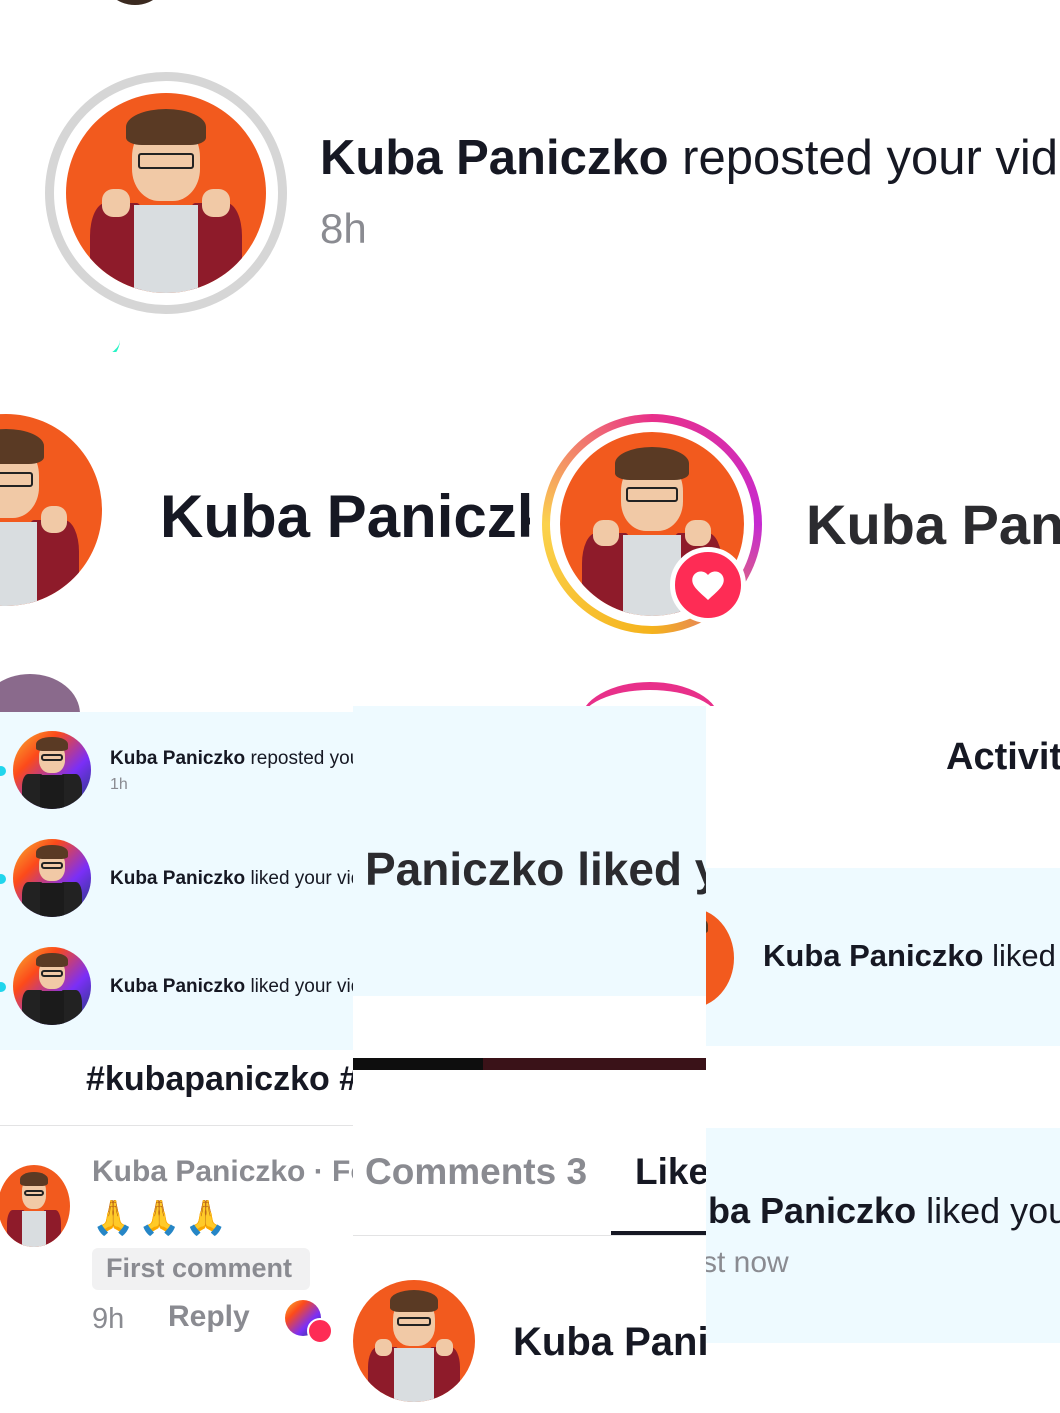 Image resolution: width=1060 pixels, height=1413 pixels. What do you see at coordinates (609, 1342) in the screenshot?
I see `user-name: Kuba Pani` at bounding box center [609, 1342].